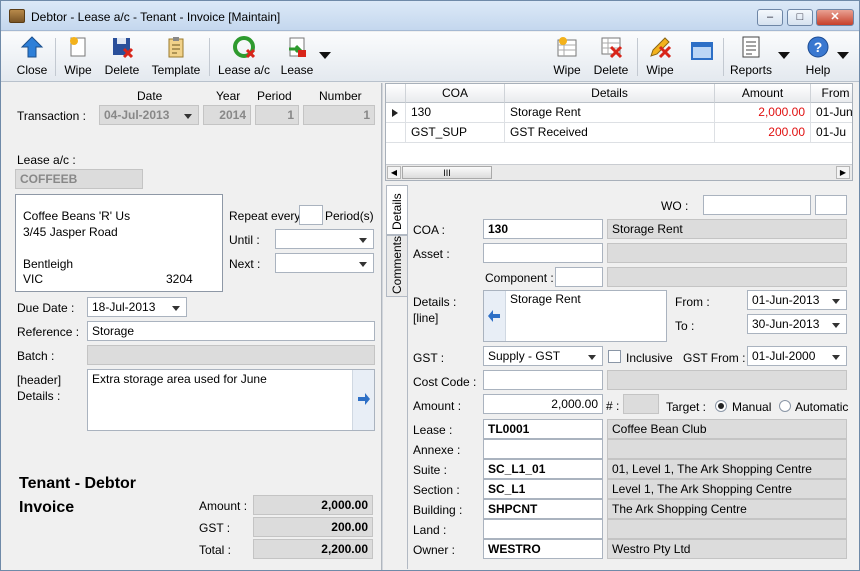  I want to click on gst-from-field: 01-Jul-2000, so click(797, 356).